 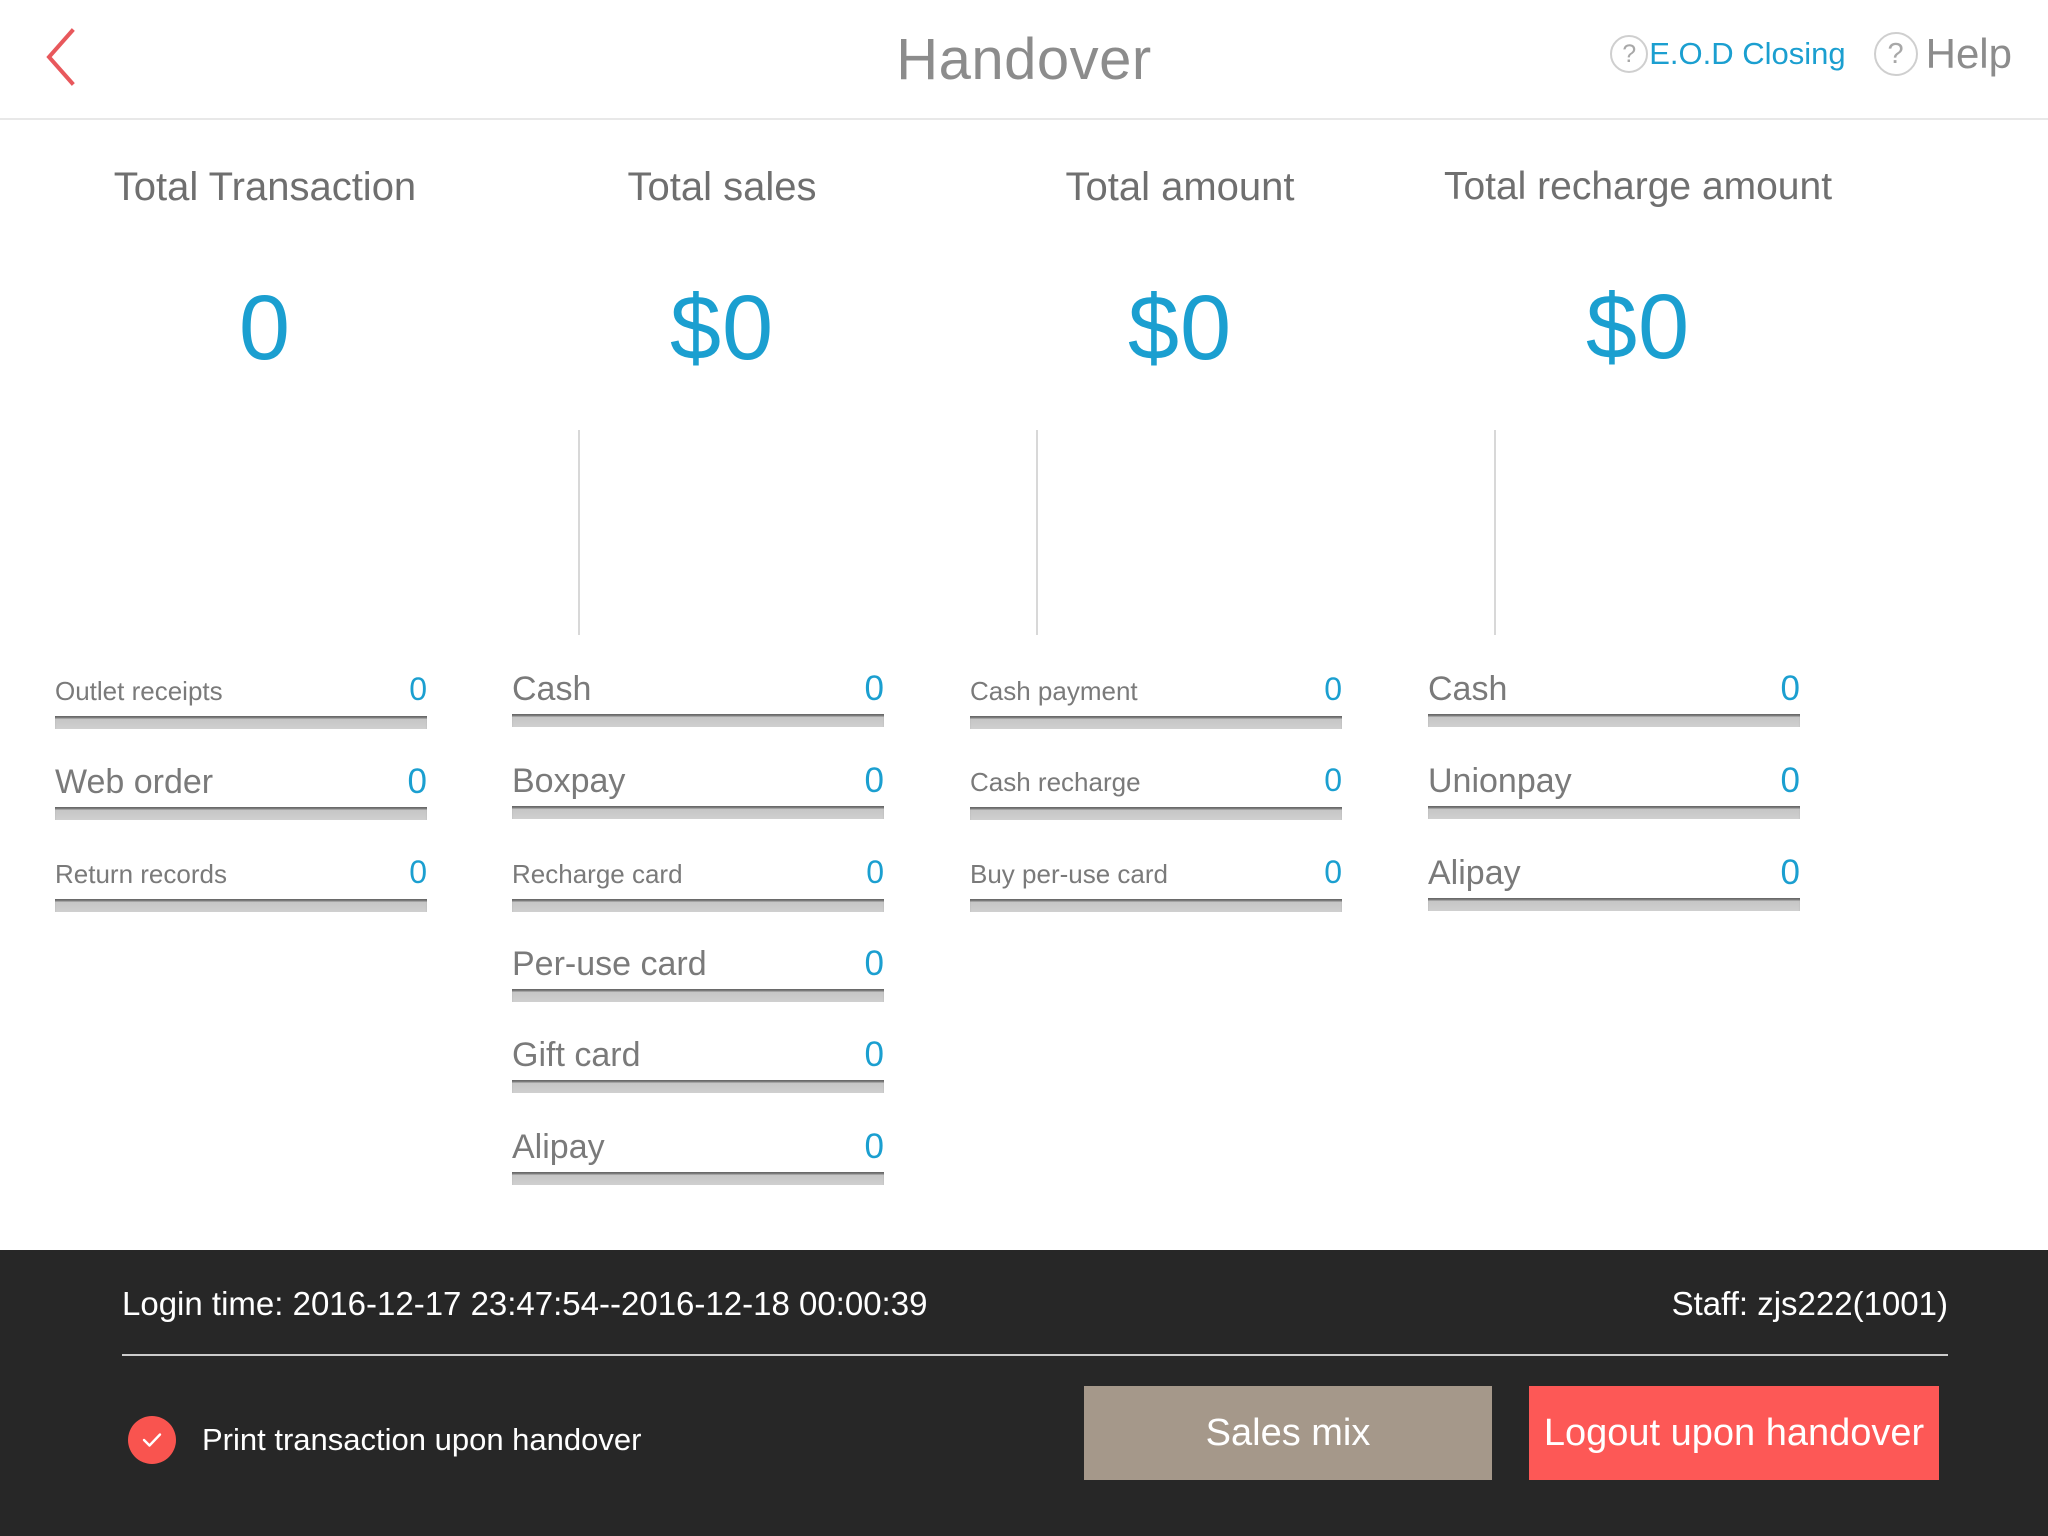 I want to click on row-label: Outlet receipts, so click(x=139, y=691).